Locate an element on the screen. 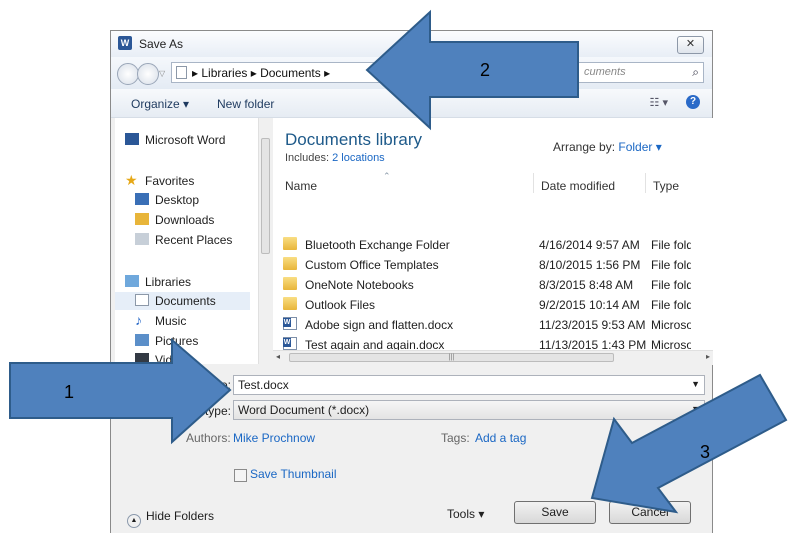 The image size is (789, 533). save-as-type-label: Save as type: is located at coordinates (194, 411).